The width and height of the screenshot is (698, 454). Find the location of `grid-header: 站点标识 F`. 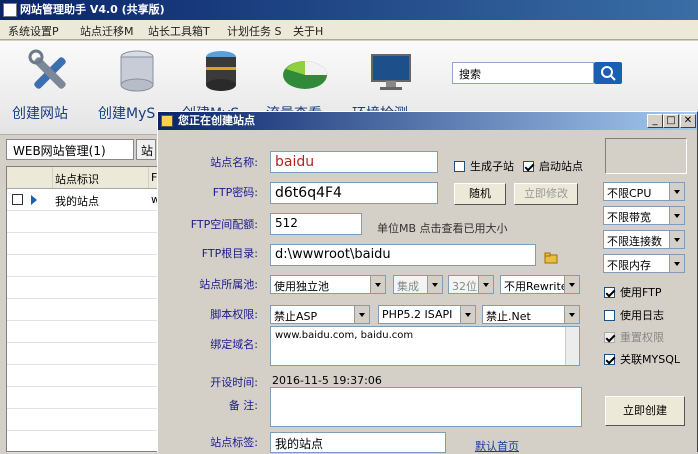

grid-header: 站点标识 F is located at coordinates (83, 178).